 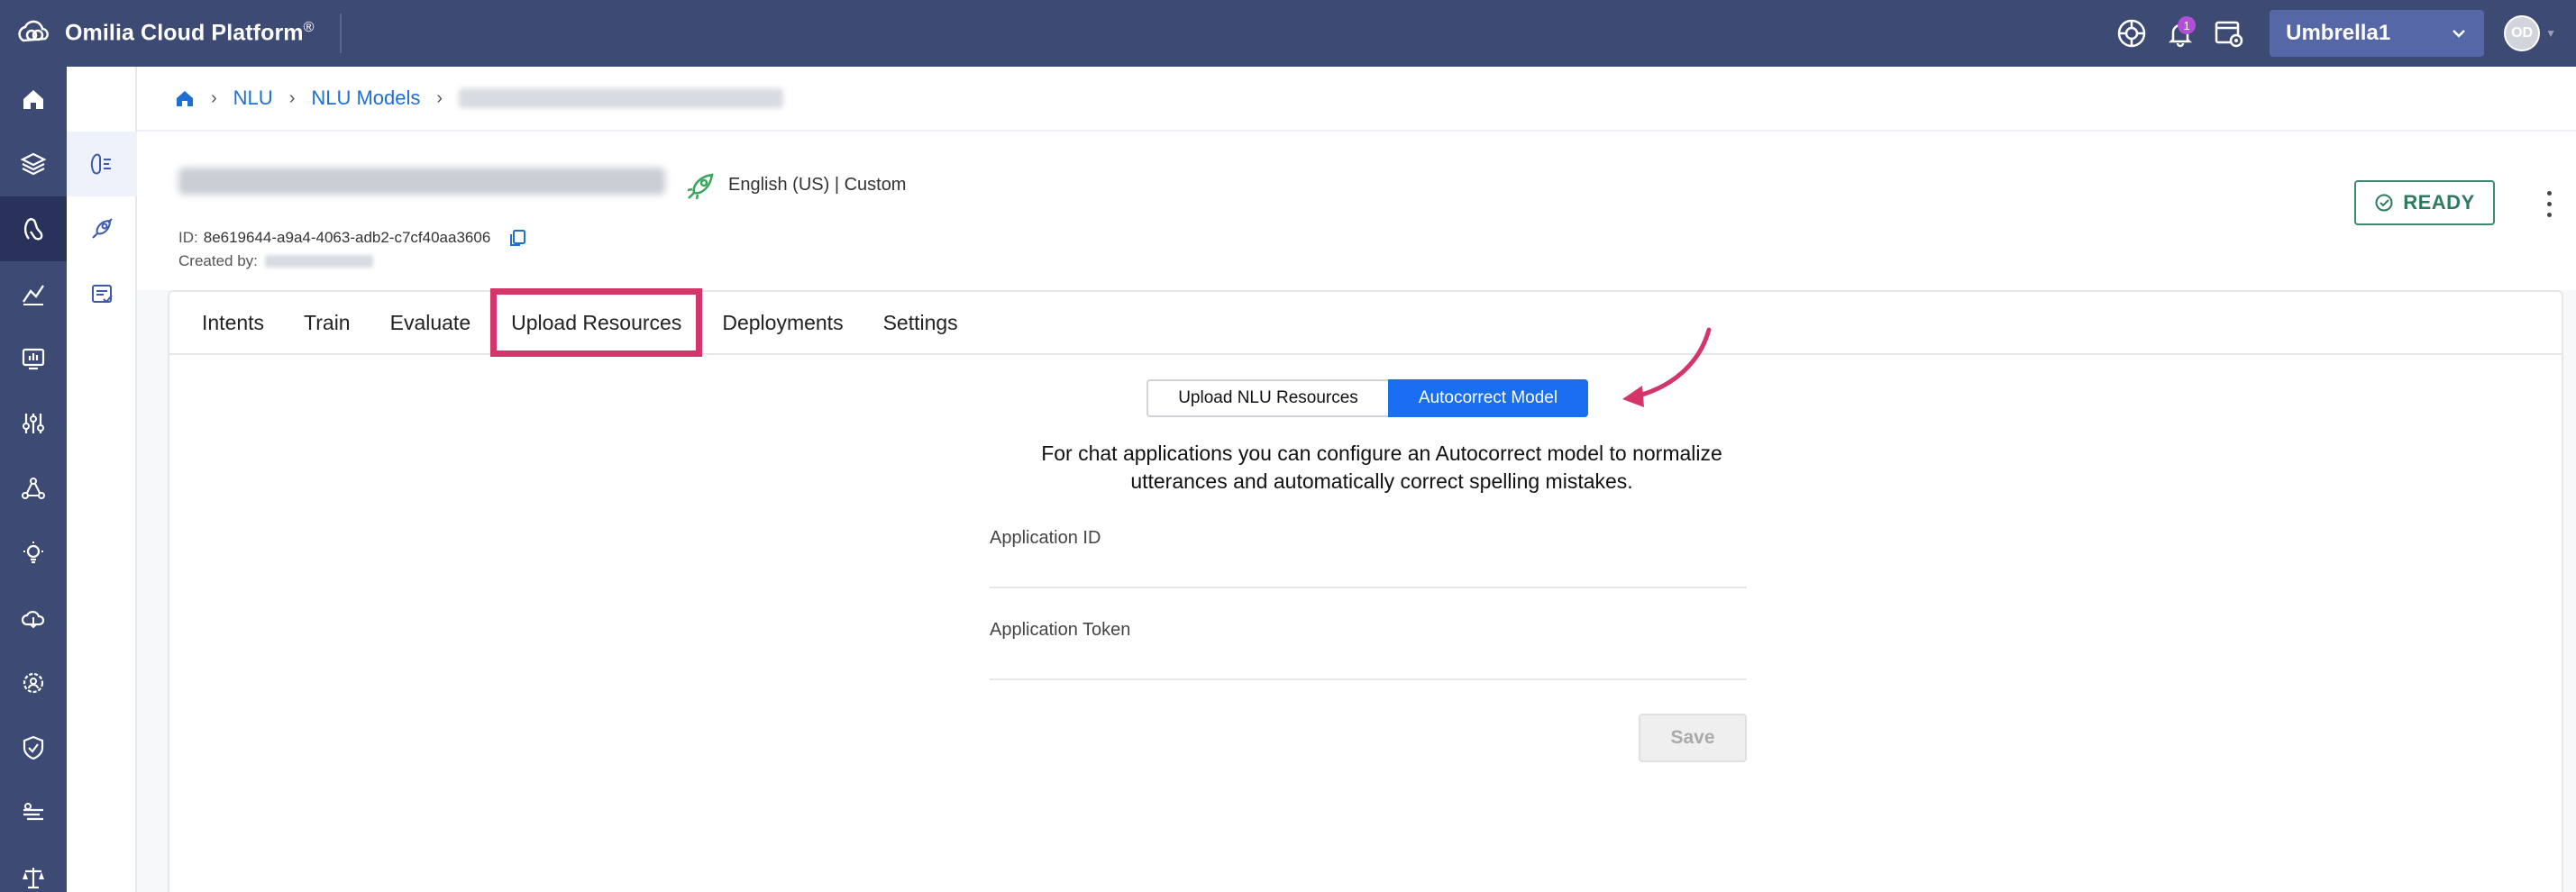 I want to click on nav-analytics, so click(x=33, y=293).